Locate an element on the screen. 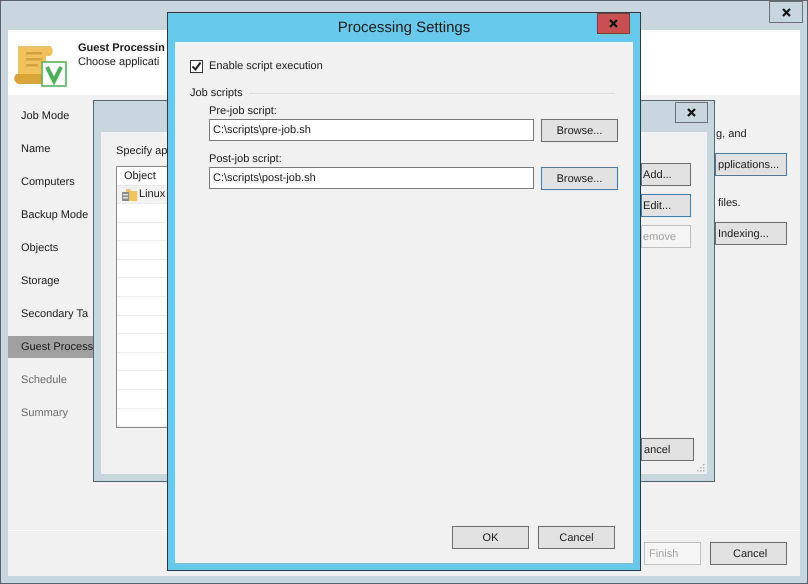  step-description: Choose applicati is located at coordinates (119, 62).